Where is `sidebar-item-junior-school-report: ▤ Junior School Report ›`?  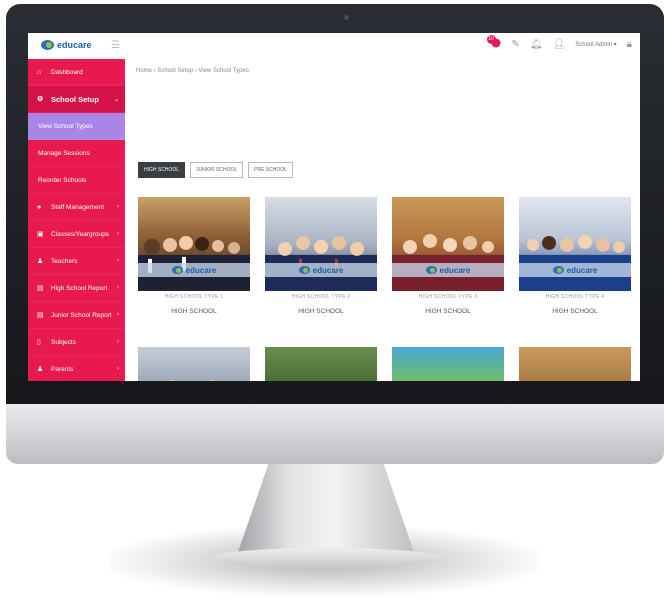 sidebar-item-junior-school-report: ▤ Junior School Report › is located at coordinates (76, 315).